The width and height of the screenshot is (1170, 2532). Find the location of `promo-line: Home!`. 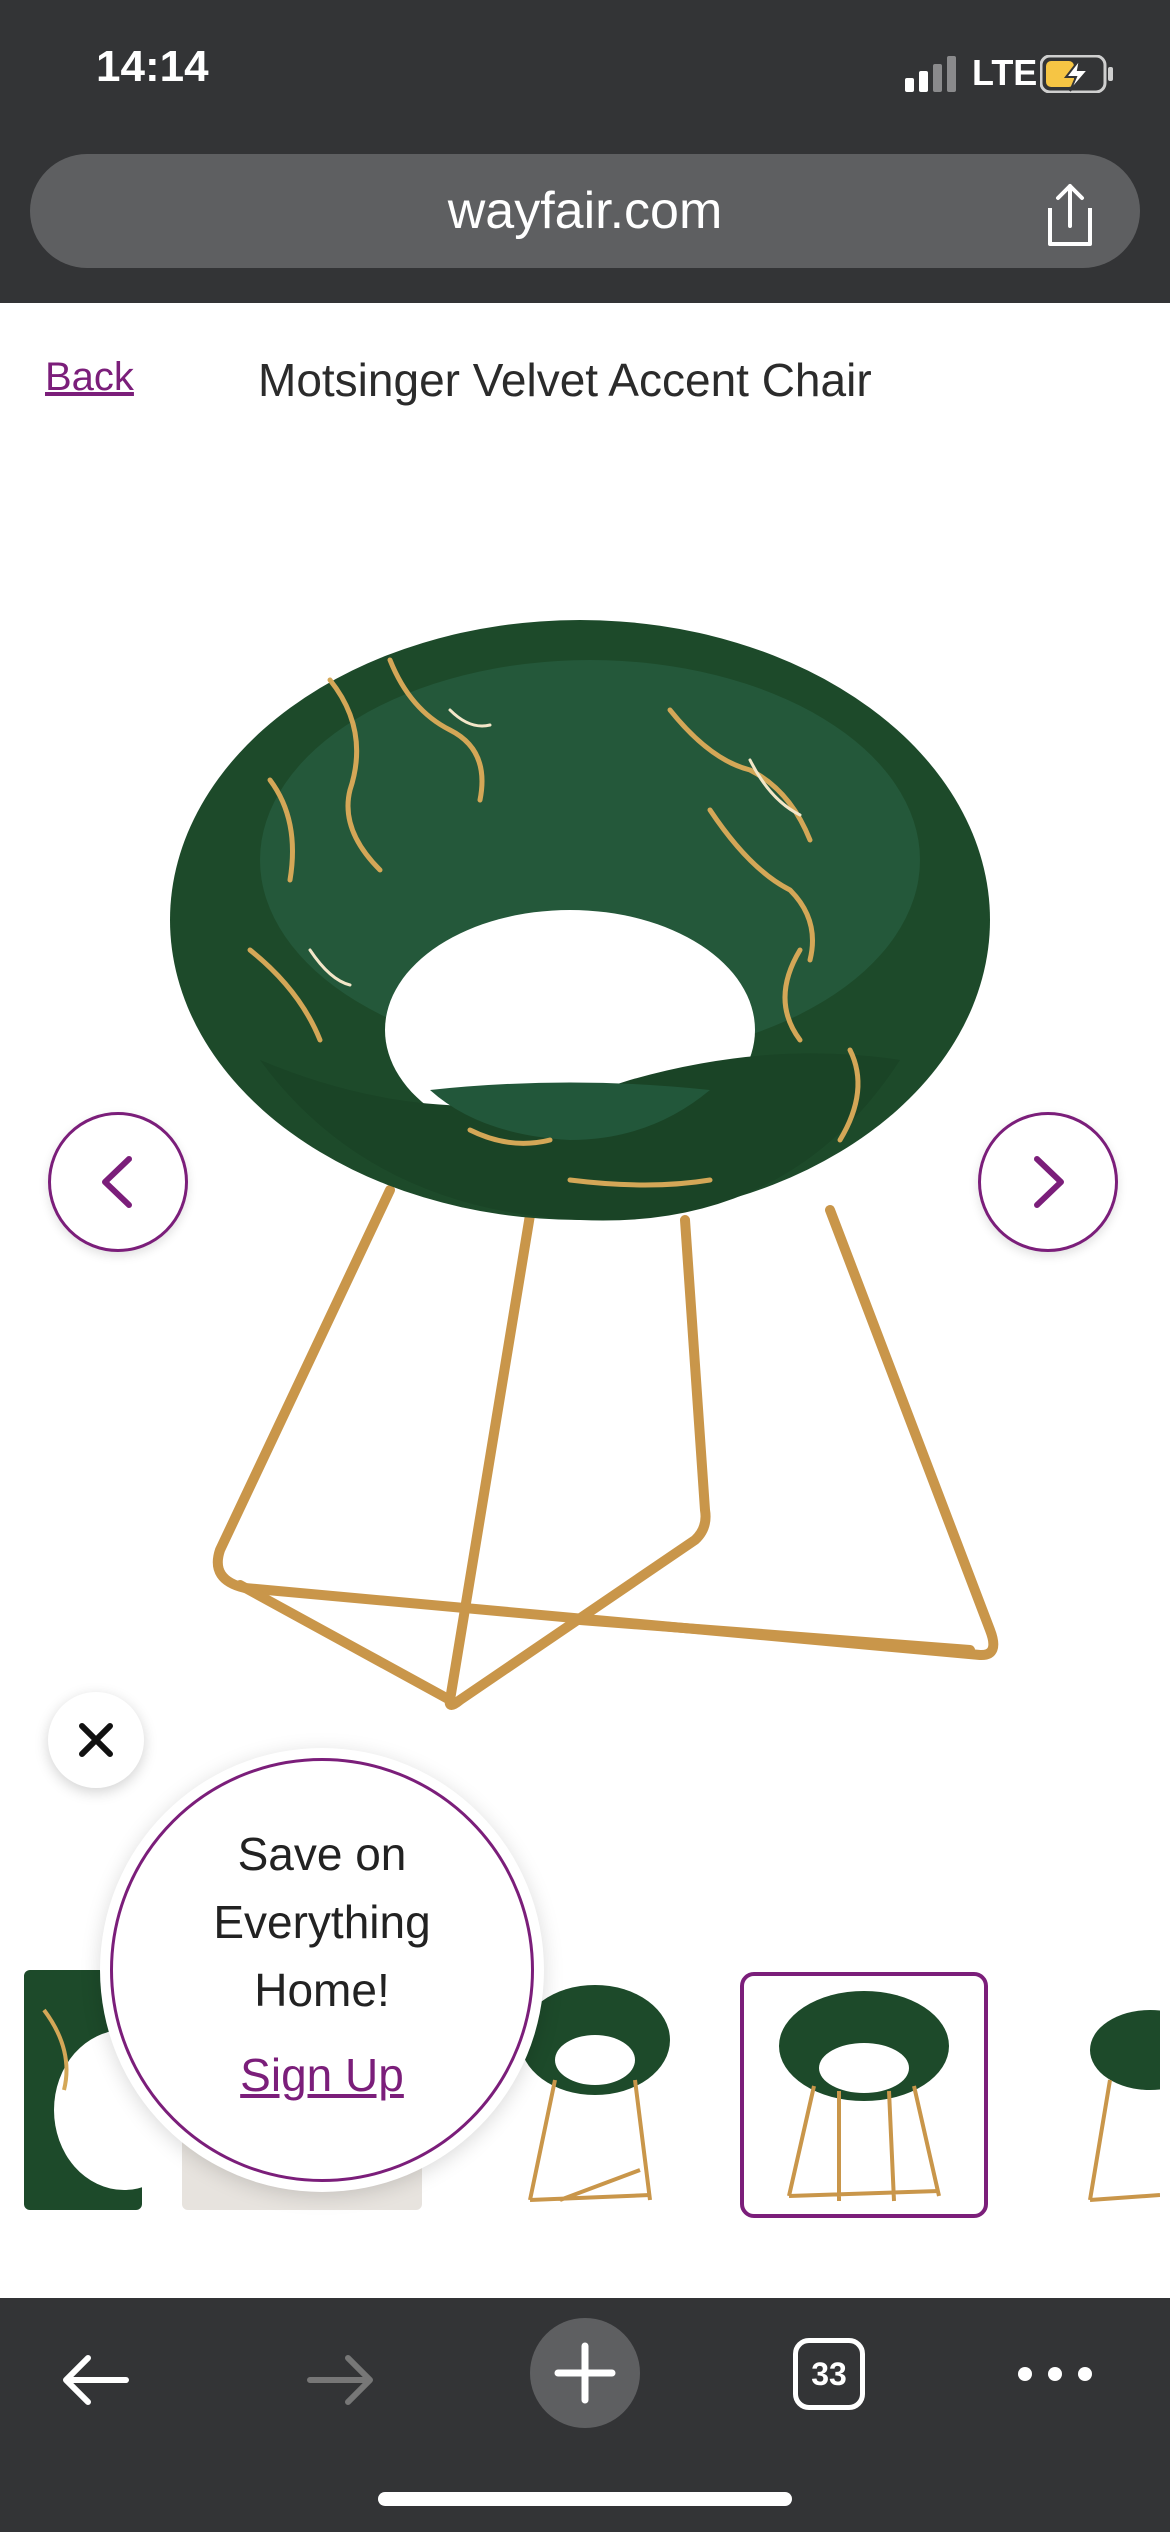

promo-line: Home! is located at coordinates (322, 1990).